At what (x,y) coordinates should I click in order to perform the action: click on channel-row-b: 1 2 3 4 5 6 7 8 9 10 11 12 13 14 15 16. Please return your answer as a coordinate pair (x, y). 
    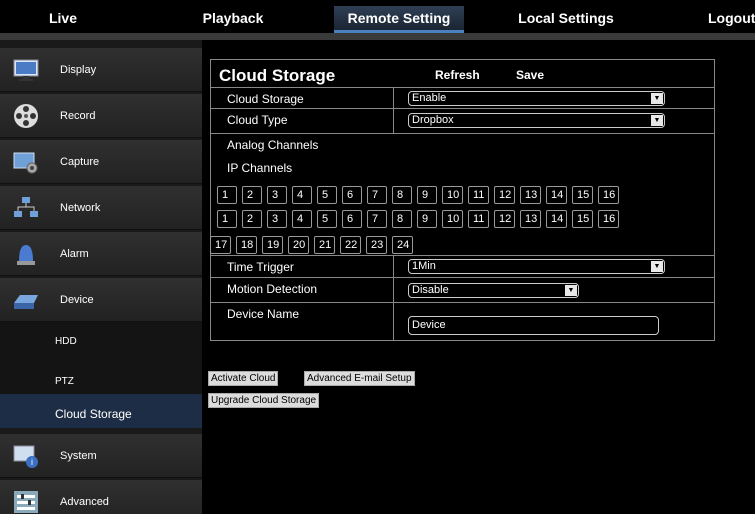
    Looking at the image, I should click on (420, 219).